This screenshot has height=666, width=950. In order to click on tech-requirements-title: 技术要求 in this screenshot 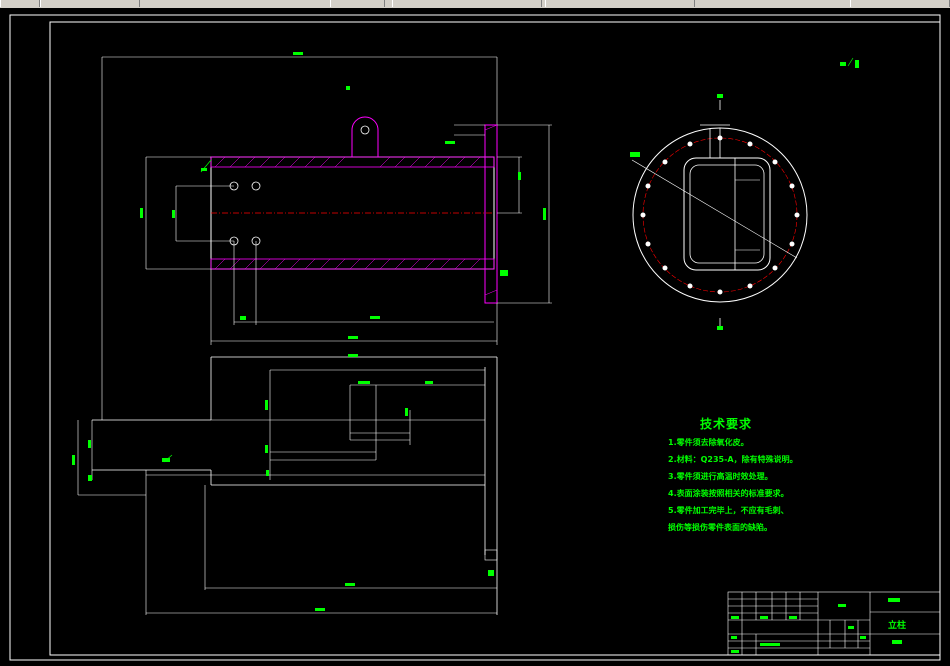, I will do `click(726, 424)`.